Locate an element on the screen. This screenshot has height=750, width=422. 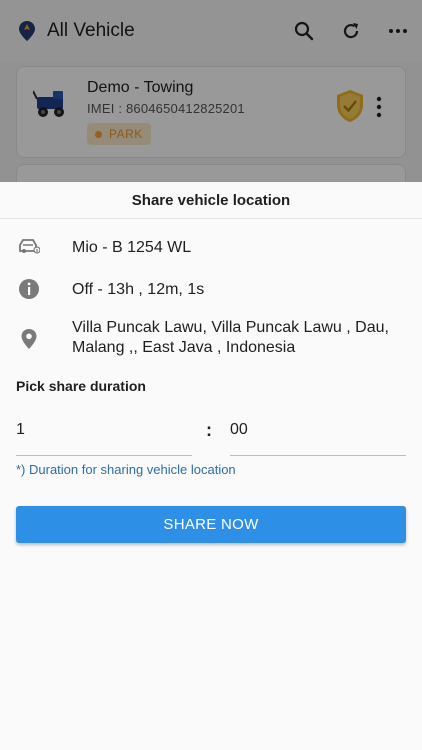
location-pin-icon is located at coordinates (29, 339).